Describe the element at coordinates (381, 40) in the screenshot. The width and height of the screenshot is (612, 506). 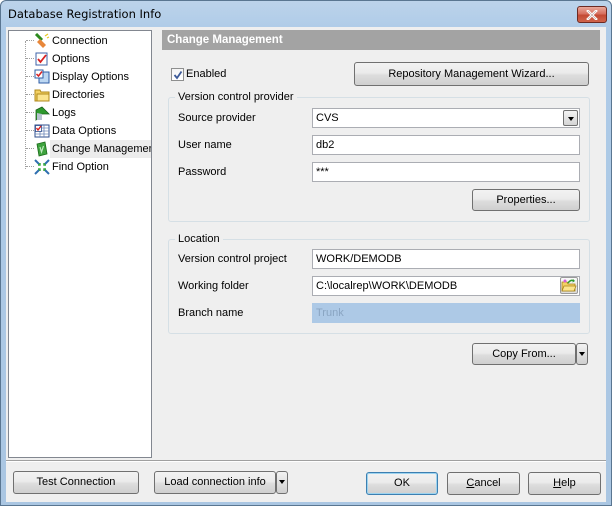
I see `page-title: Change Management` at that location.